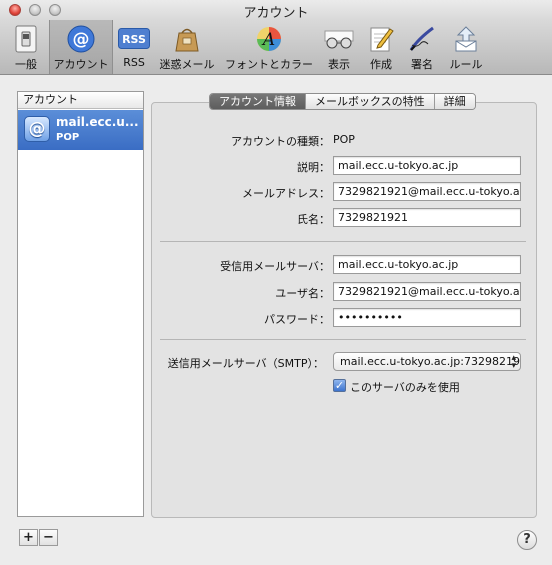 The height and width of the screenshot is (565, 552). Describe the element at coordinates (302, 293) in the screenshot. I see `username-label: ユーザ名：` at that location.